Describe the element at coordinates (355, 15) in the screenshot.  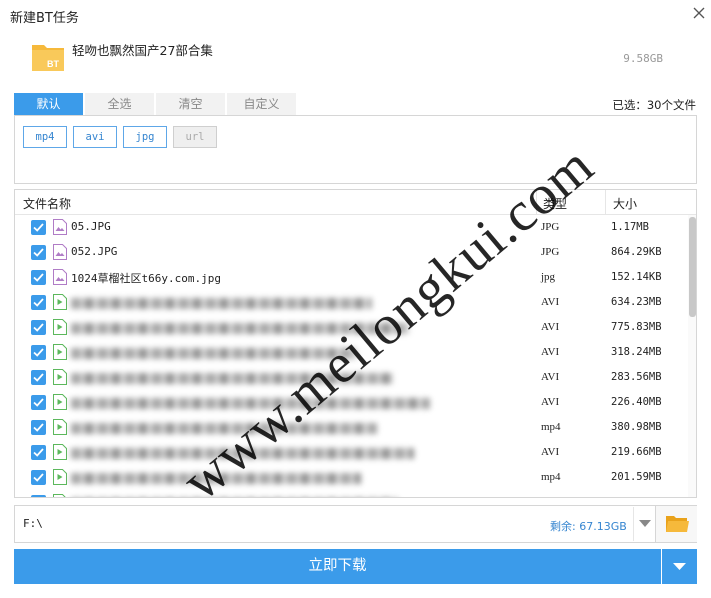
I see `title-bar: 新建BT任务` at that location.